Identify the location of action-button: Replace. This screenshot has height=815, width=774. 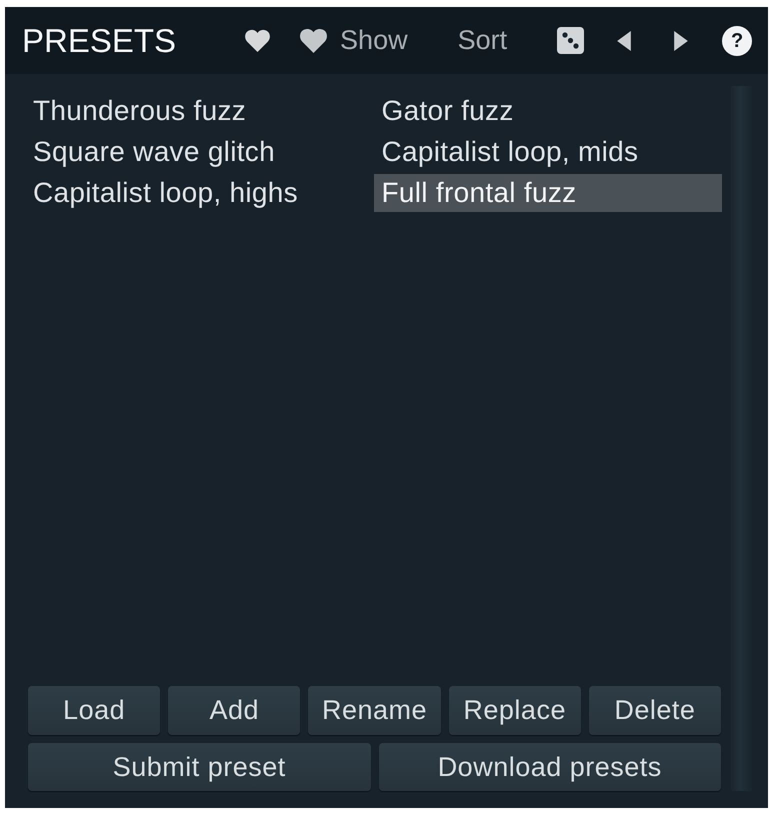
(514, 710).